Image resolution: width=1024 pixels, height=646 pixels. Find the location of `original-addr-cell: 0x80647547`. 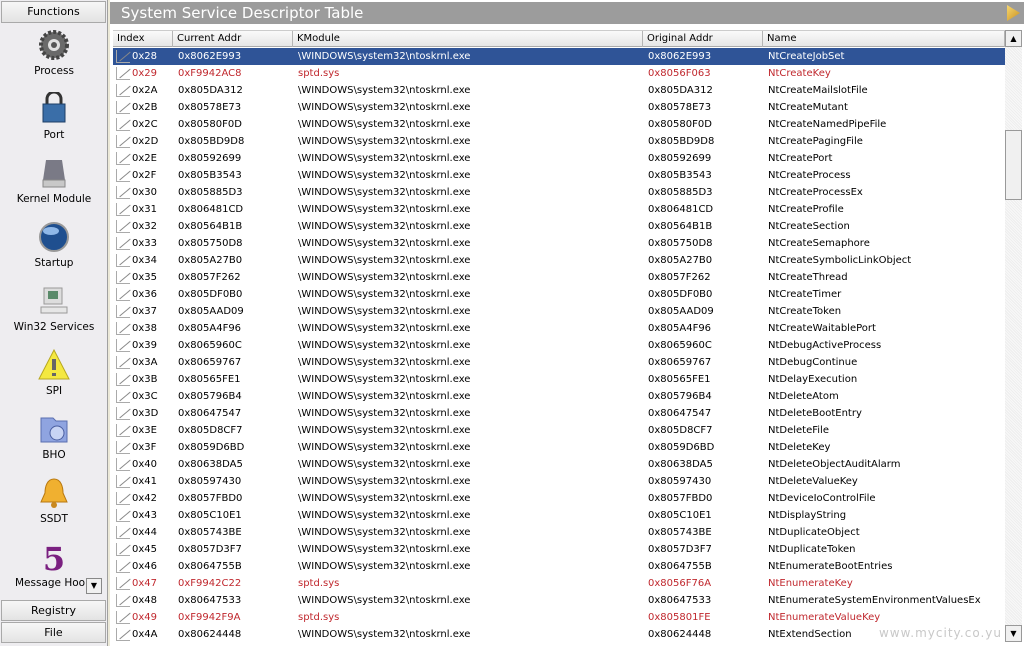

original-addr-cell: 0x80647547 is located at coordinates (680, 413).